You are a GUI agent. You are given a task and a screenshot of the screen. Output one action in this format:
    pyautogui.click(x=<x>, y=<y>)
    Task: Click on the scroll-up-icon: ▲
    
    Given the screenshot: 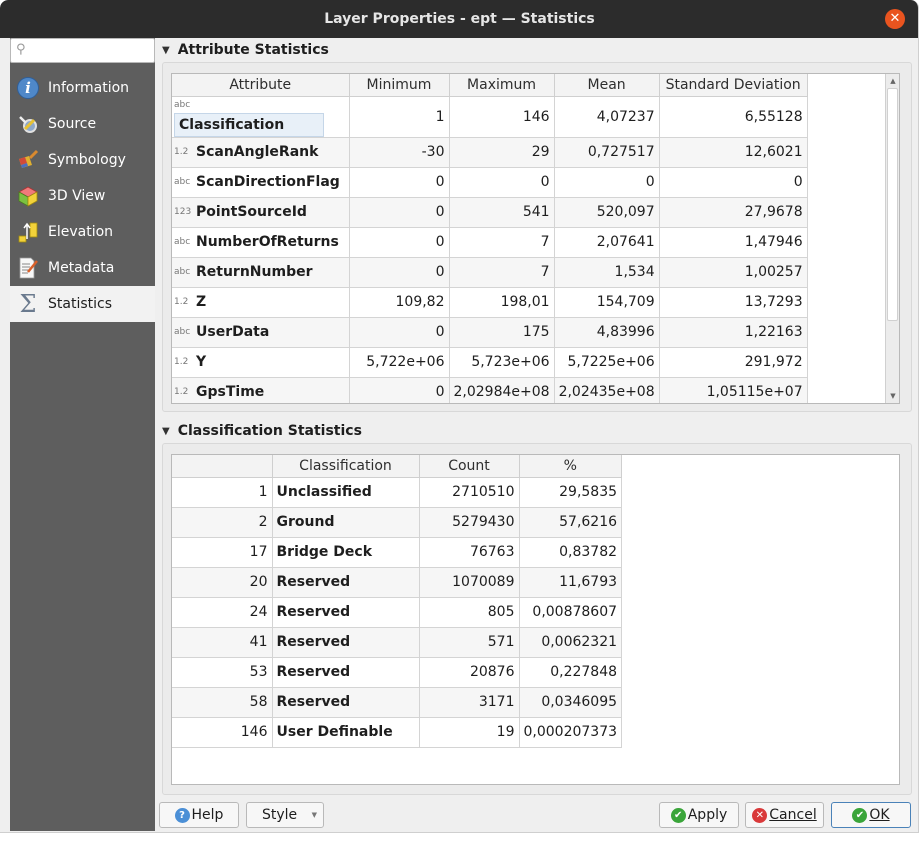 What is the action you would take?
    pyautogui.click(x=892, y=81)
    